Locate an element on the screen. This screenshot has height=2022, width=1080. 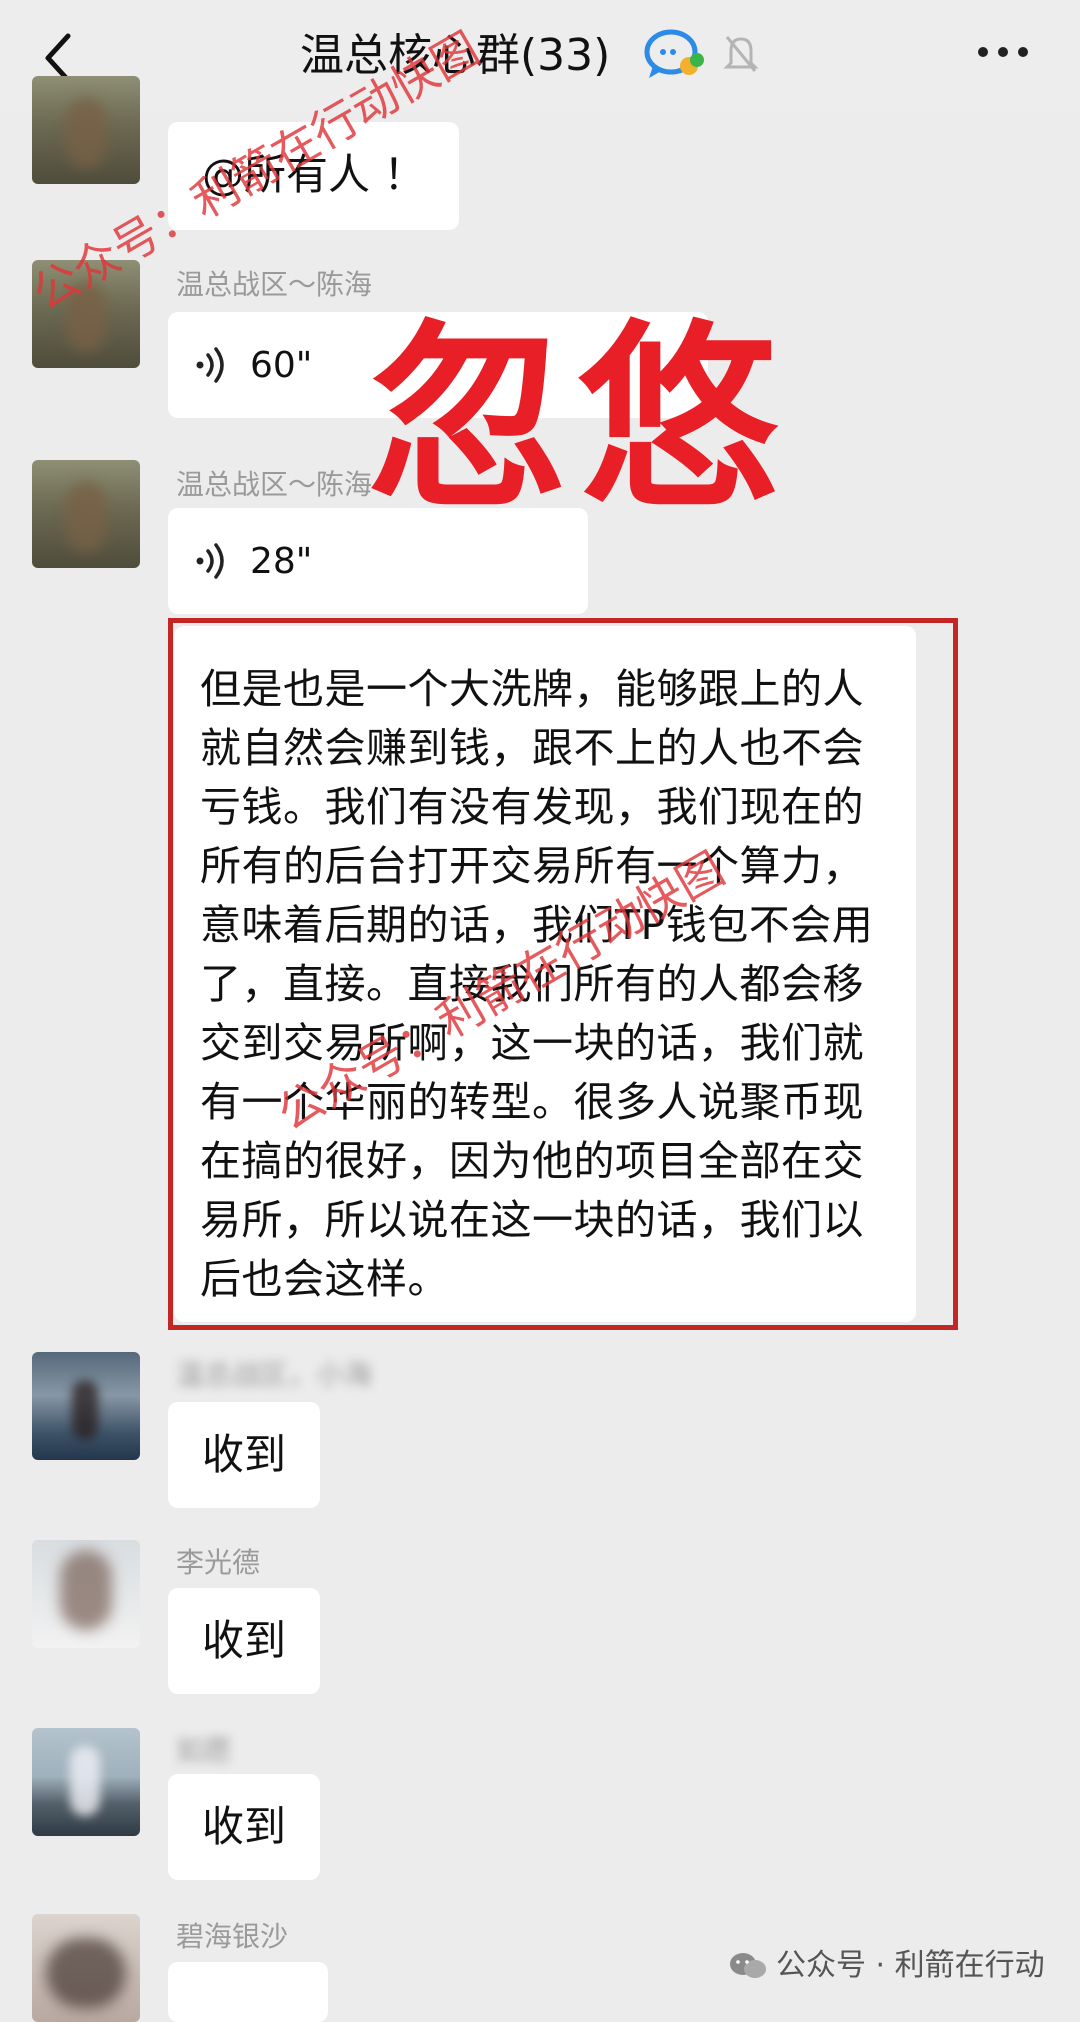
stamp-text: 忽悠 is located at coordinates (578, 419).